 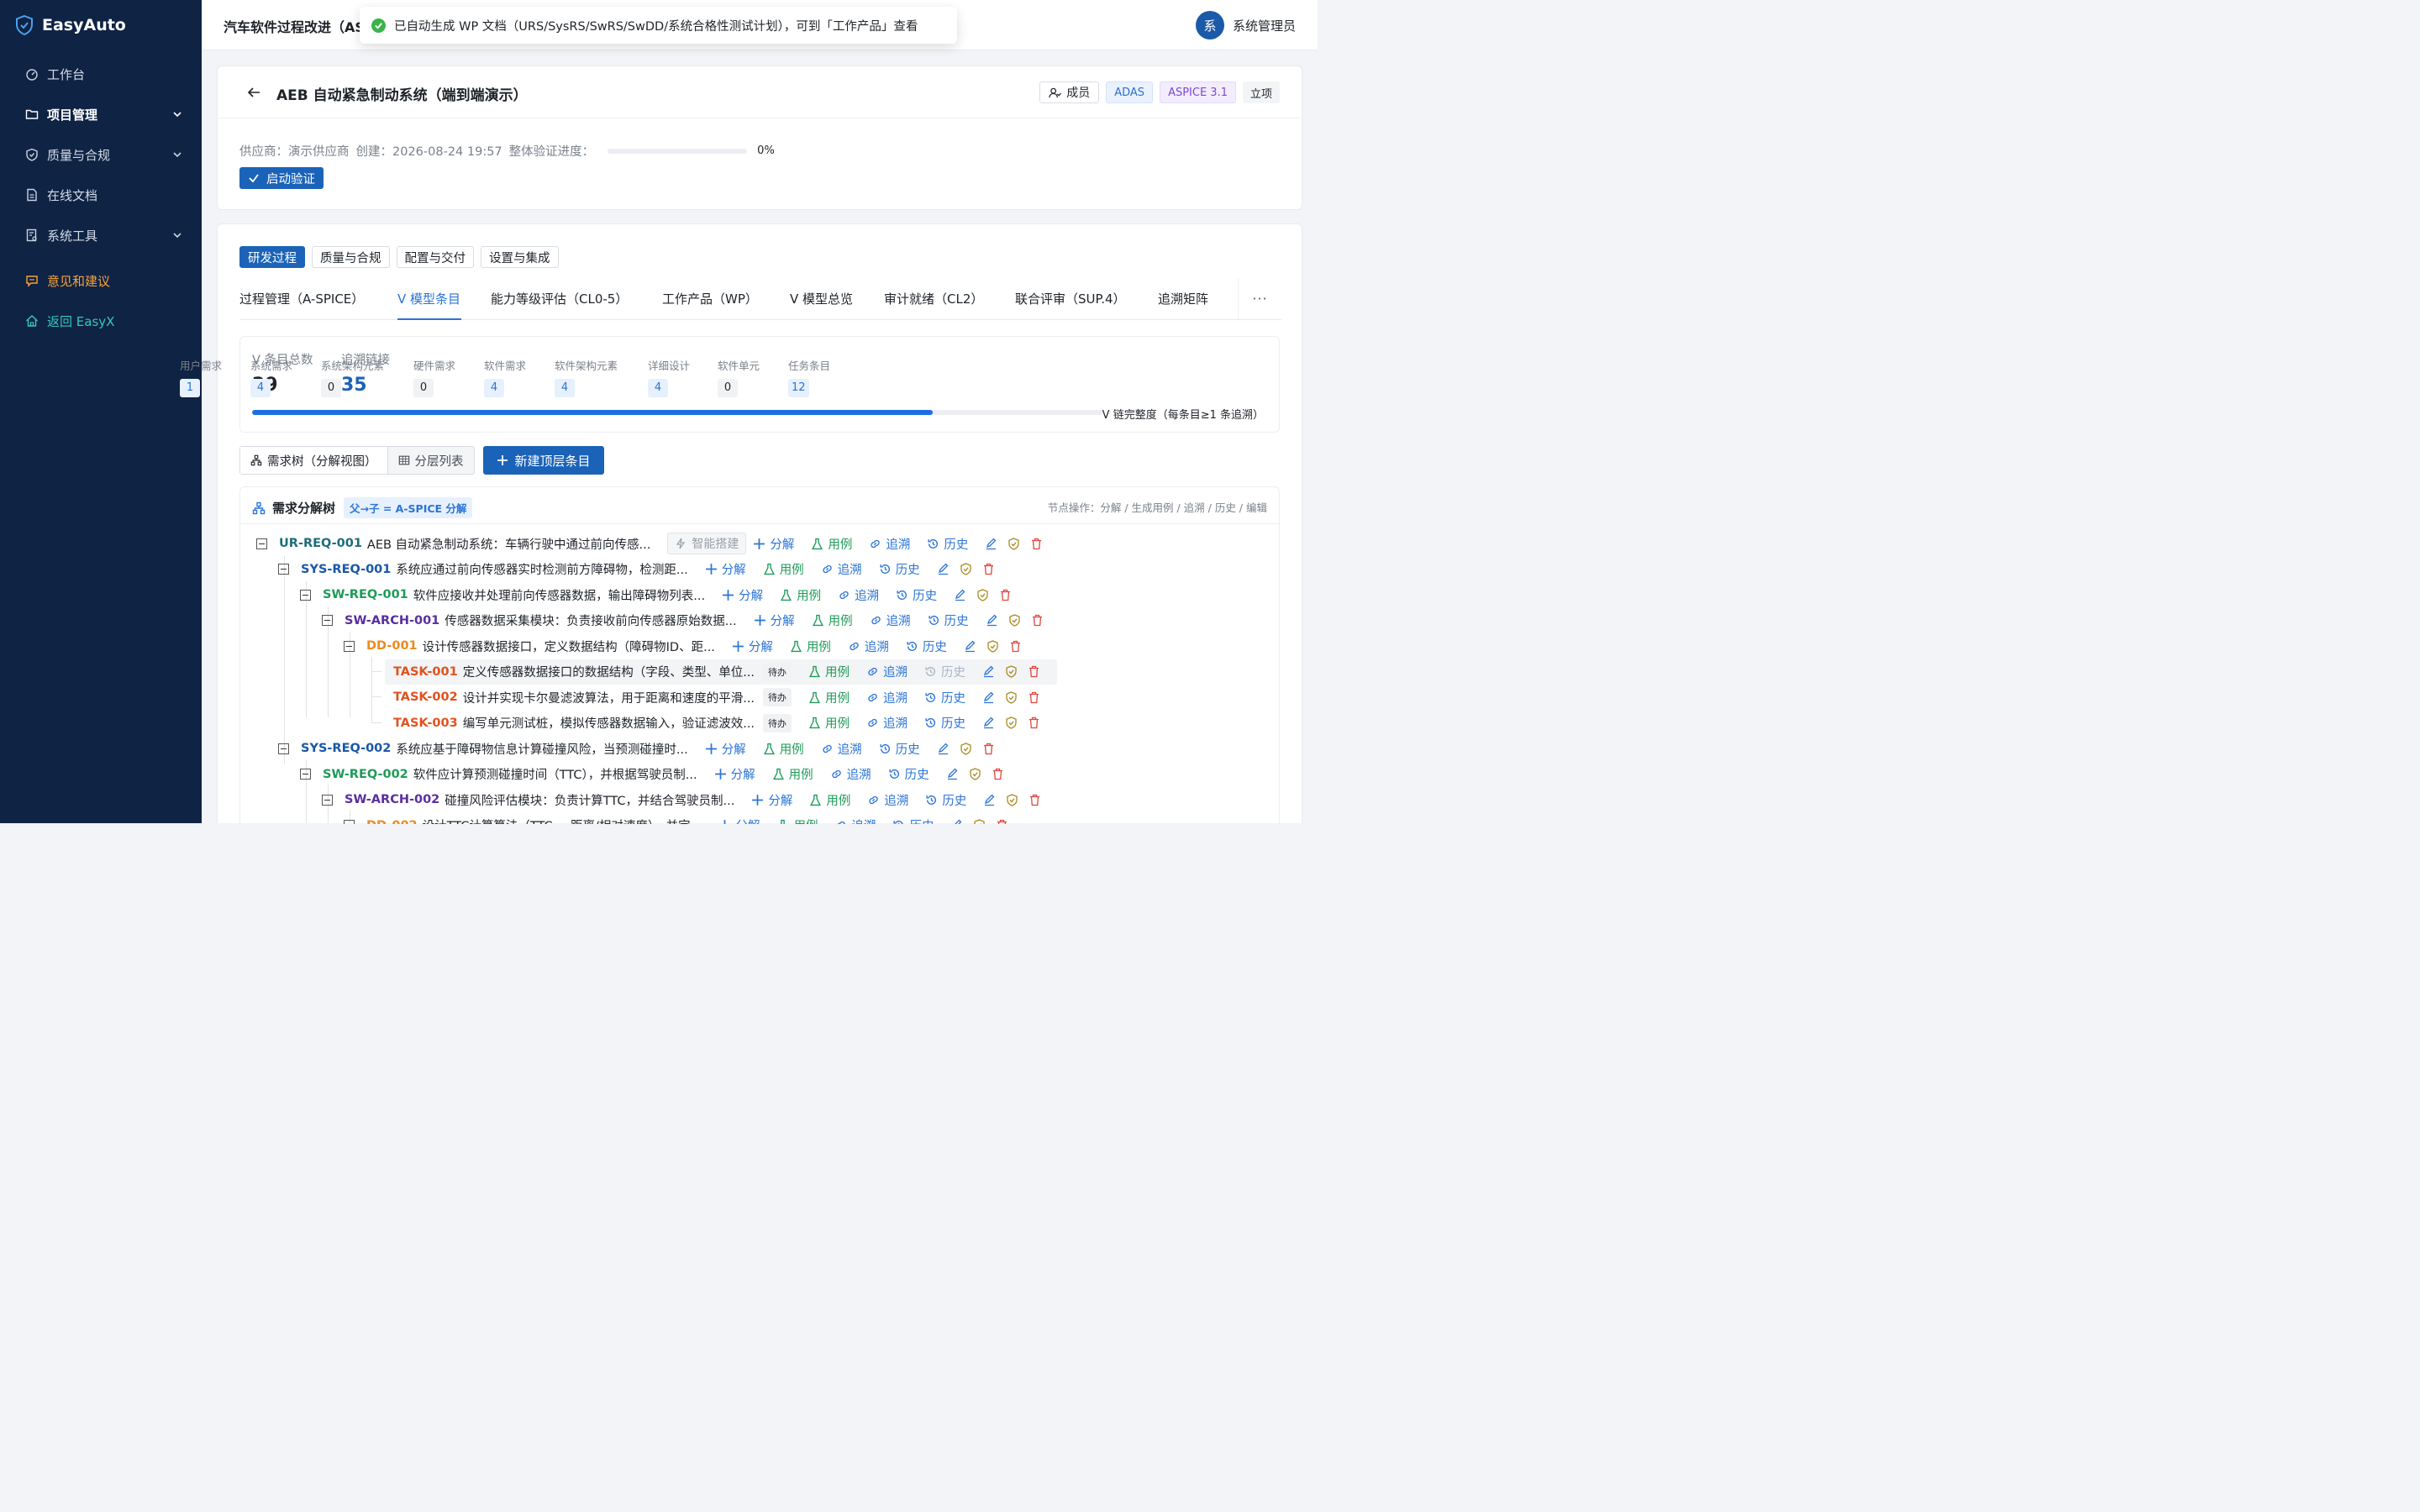 What do you see at coordinates (1071, 298) in the screenshot?
I see `tab-joint-review: 联合评审（SUP.4）` at bounding box center [1071, 298].